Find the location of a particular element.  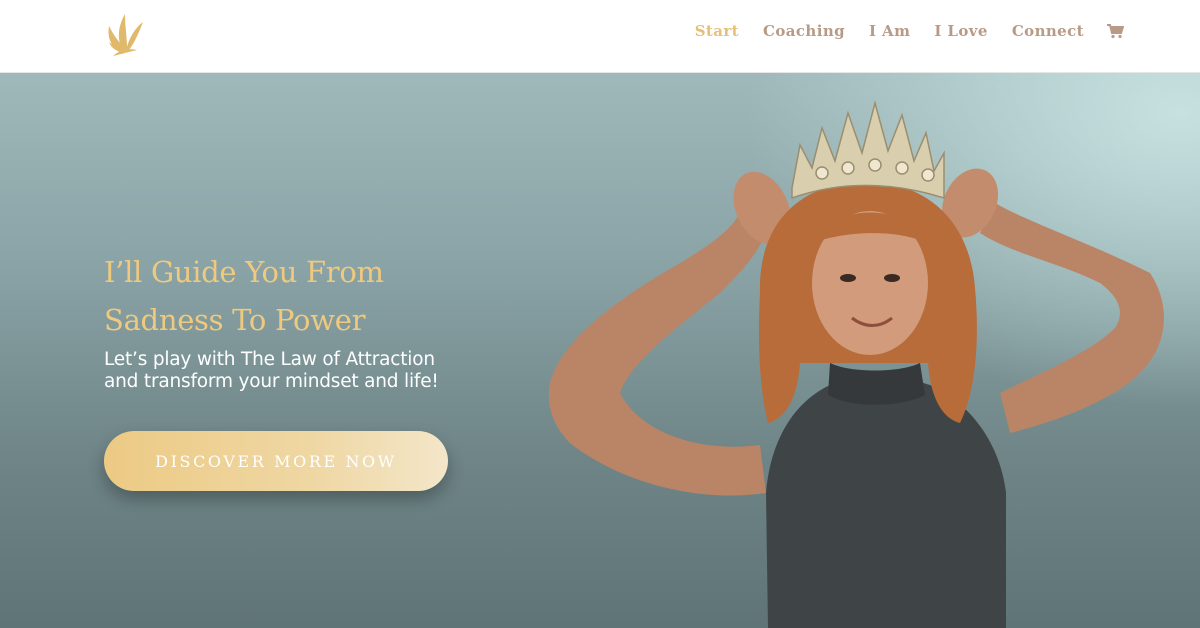

feather-wing-logo is located at coordinates (124, 33).